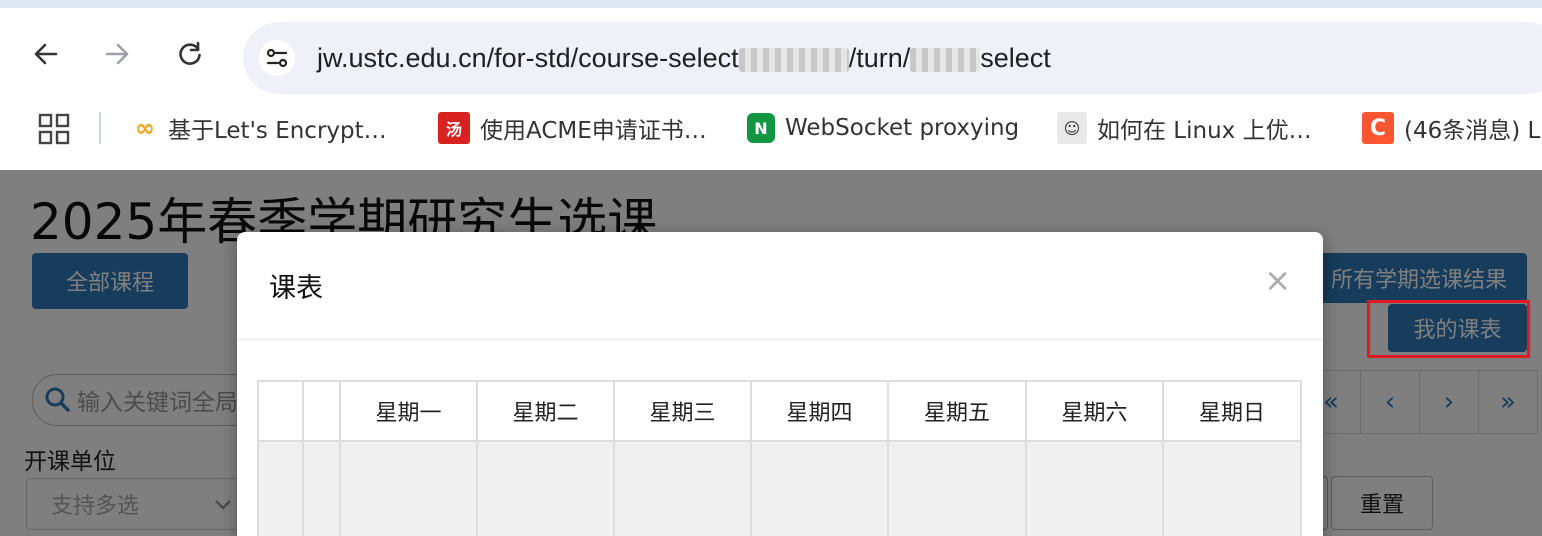  Describe the element at coordinates (902, 128) in the screenshot. I see `bookmark-label: WebSocket proxying` at that location.